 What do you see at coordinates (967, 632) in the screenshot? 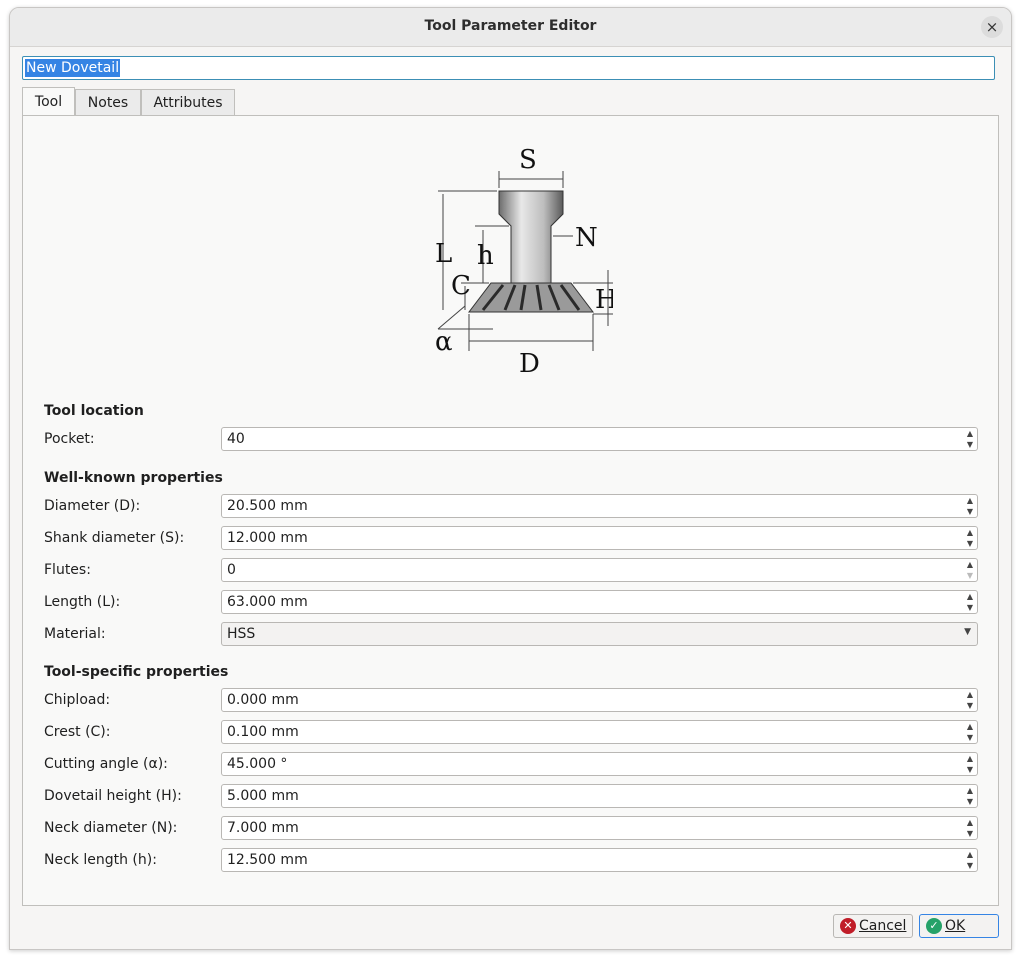
I see `chevron-down-icon: ▼` at bounding box center [967, 632].